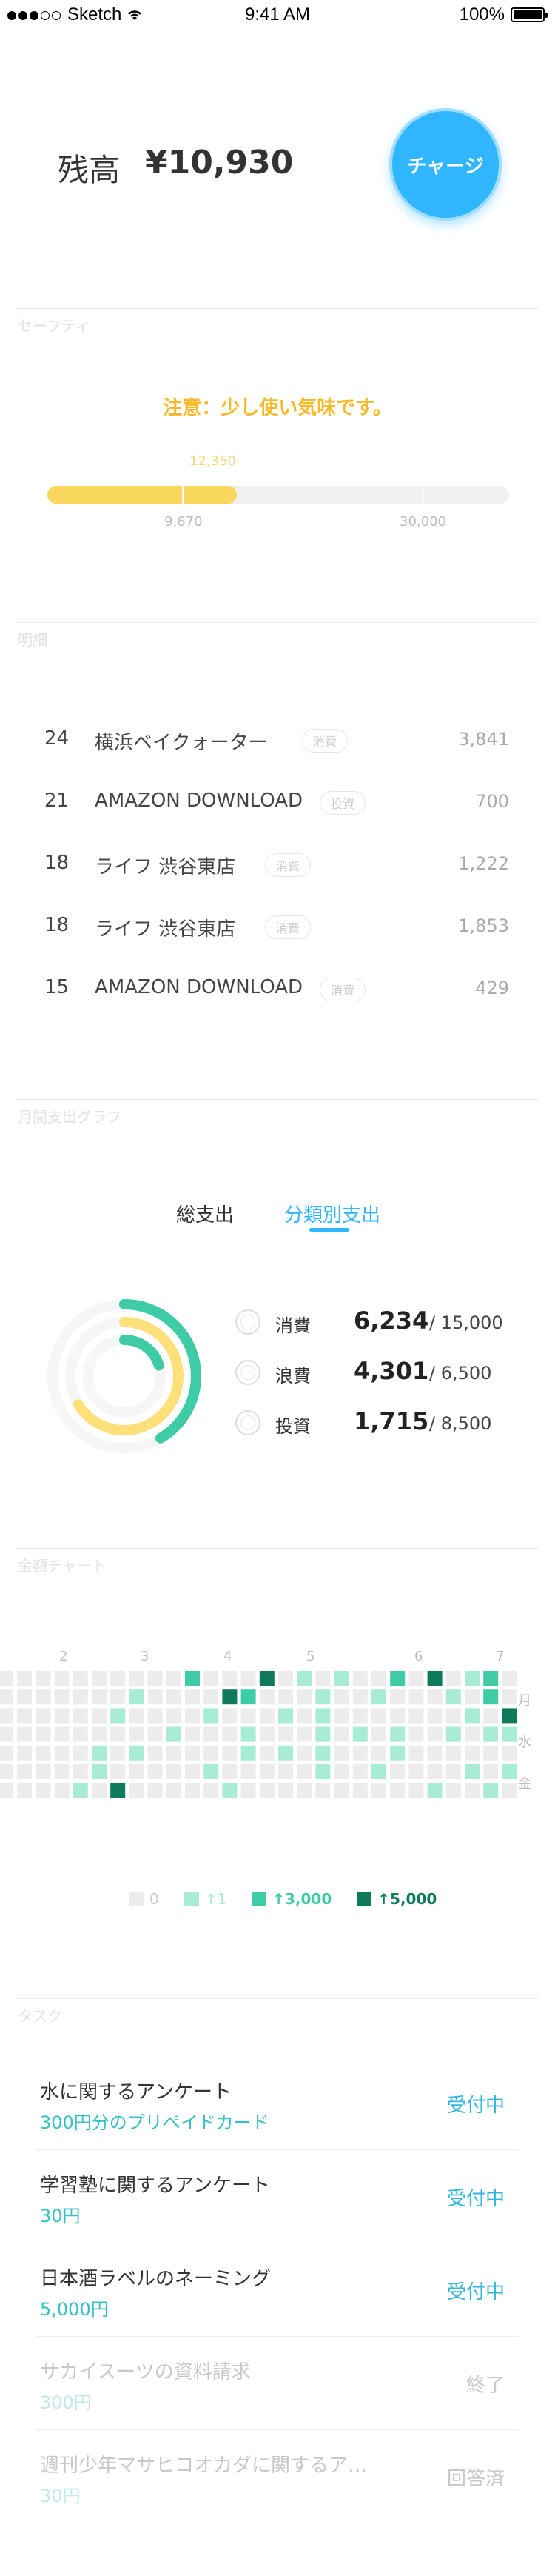 Image resolution: width=555 pixels, height=2576 pixels. Describe the element at coordinates (277, 801) in the screenshot. I see `transaction-row: 21 AMAZON DOWNLOAD 投資 700` at that location.